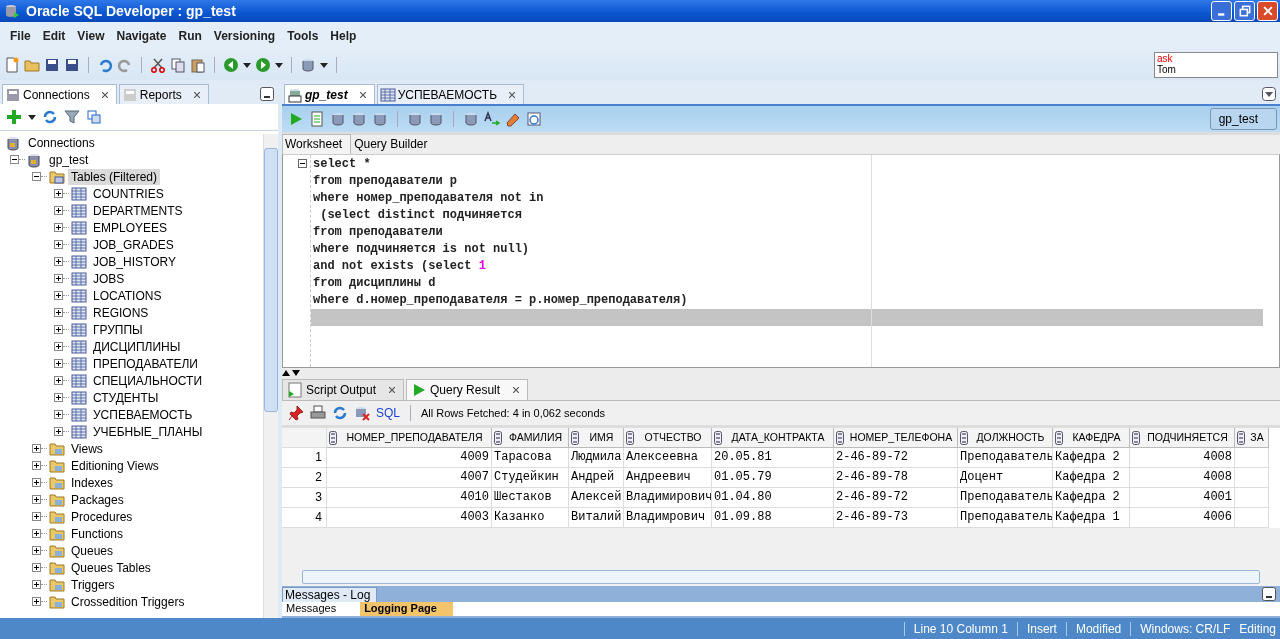 This screenshot has width=1280, height=639. What do you see at coordinates (773, 438) in the screenshot?
I see `column-header: ДАТА_КОНТРАКТА` at bounding box center [773, 438].